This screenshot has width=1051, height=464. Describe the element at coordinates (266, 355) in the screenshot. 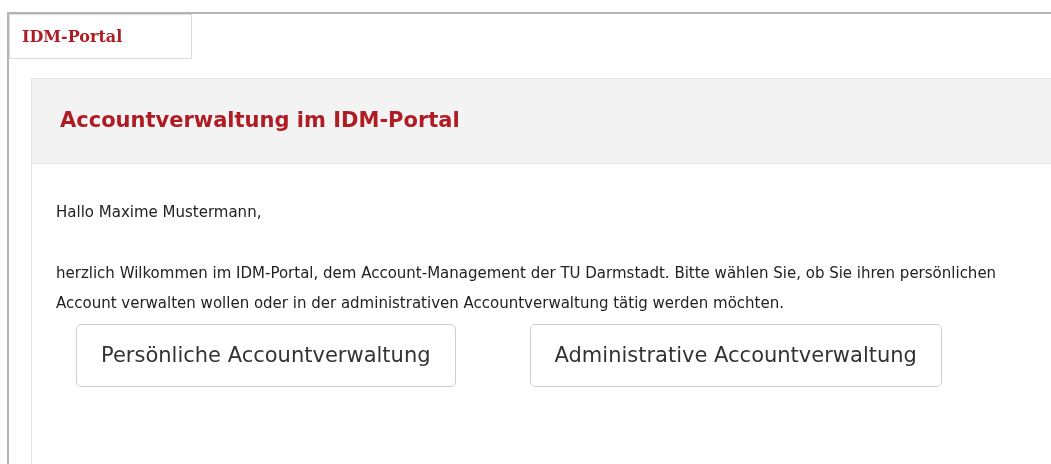

I see `account-button: Persönliche Accountverwaltung` at that location.